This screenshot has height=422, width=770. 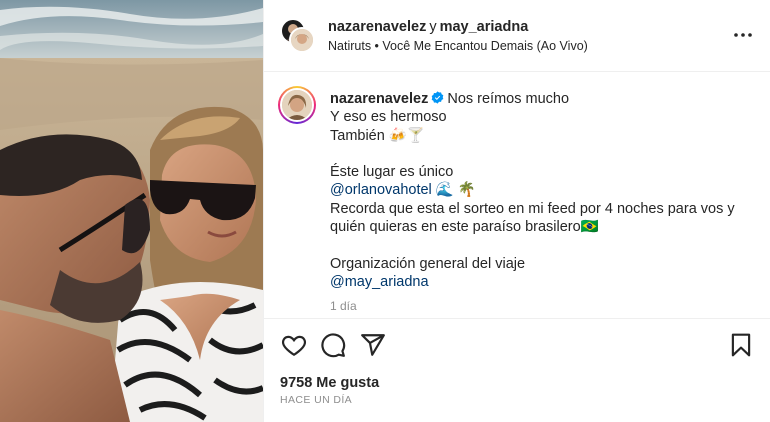 What do you see at coordinates (377, 27) in the screenshot?
I see `username-link: nazarenavelez` at bounding box center [377, 27].